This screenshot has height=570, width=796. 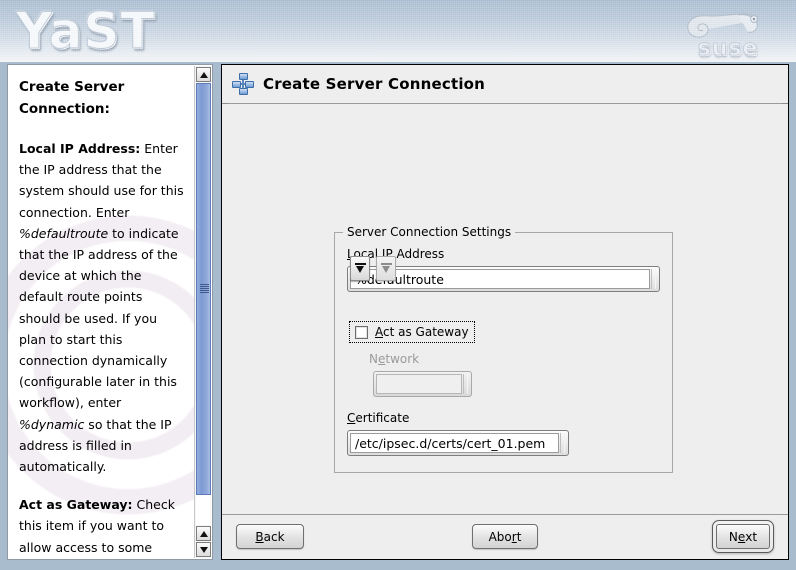 I want to click on certificate-input: /etc/ipsec.d/certs/cert_01.pem, so click(x=454, y=443).